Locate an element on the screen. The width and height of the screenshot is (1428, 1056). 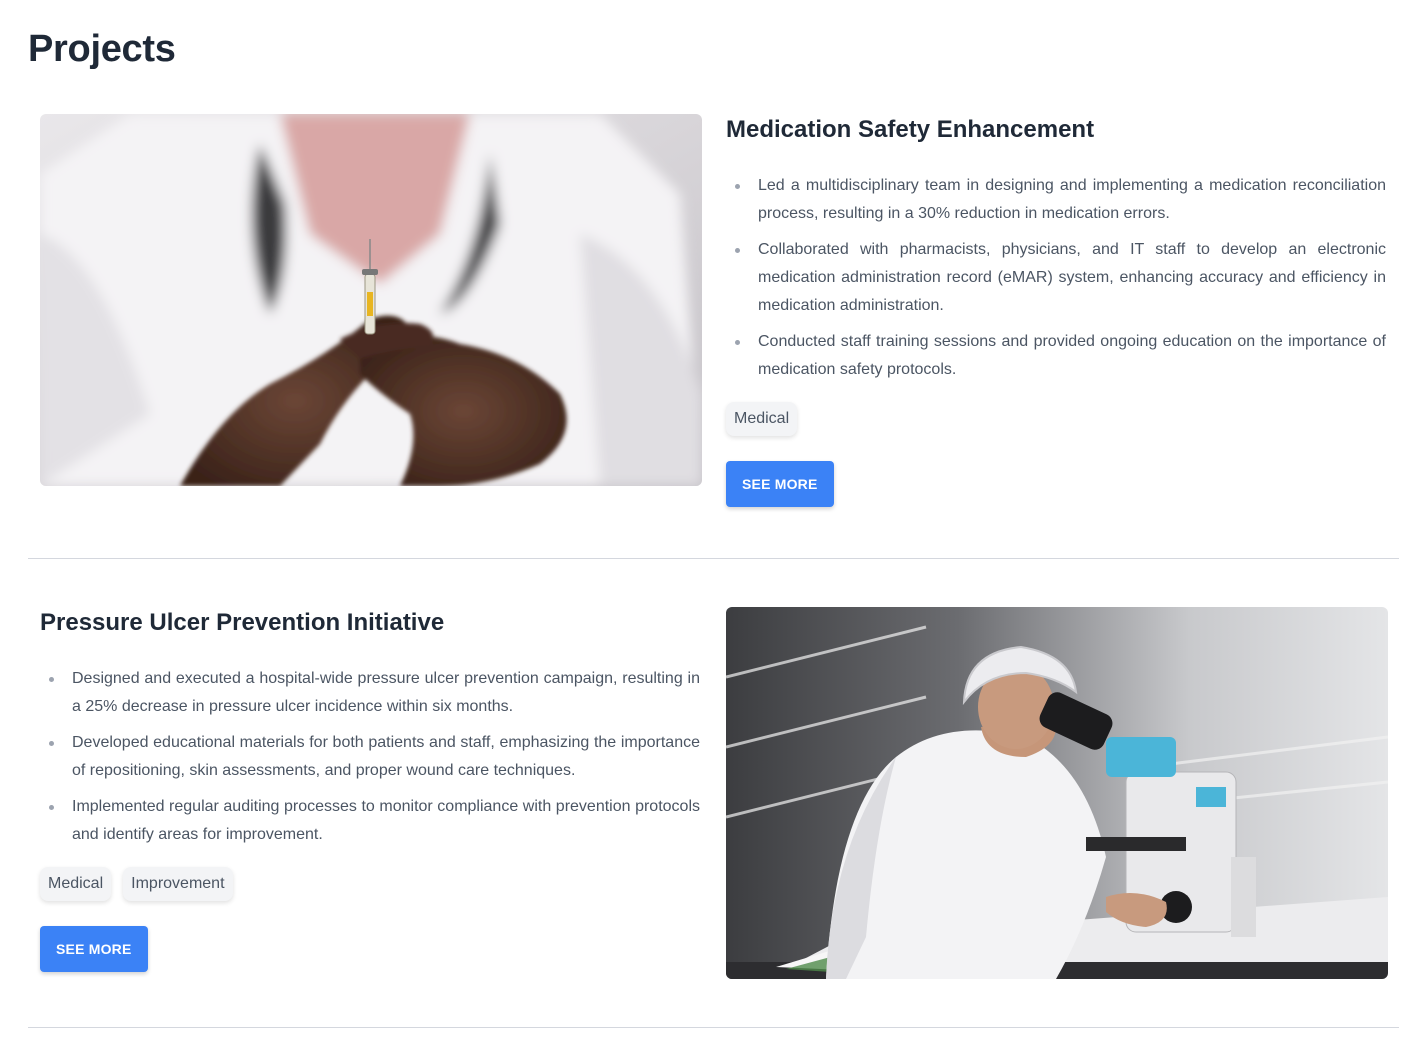
tag-list: Medical Improvement is located at coordinates (370, 884).